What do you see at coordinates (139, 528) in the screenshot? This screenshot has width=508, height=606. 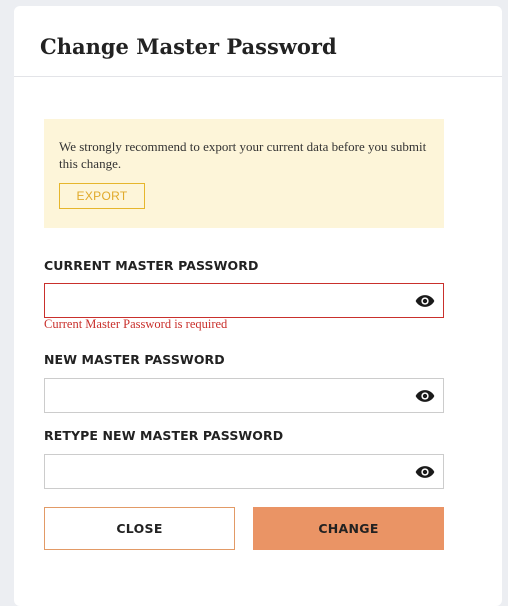 I see `close-button: CLOSE` at bounding box center [139, 528].